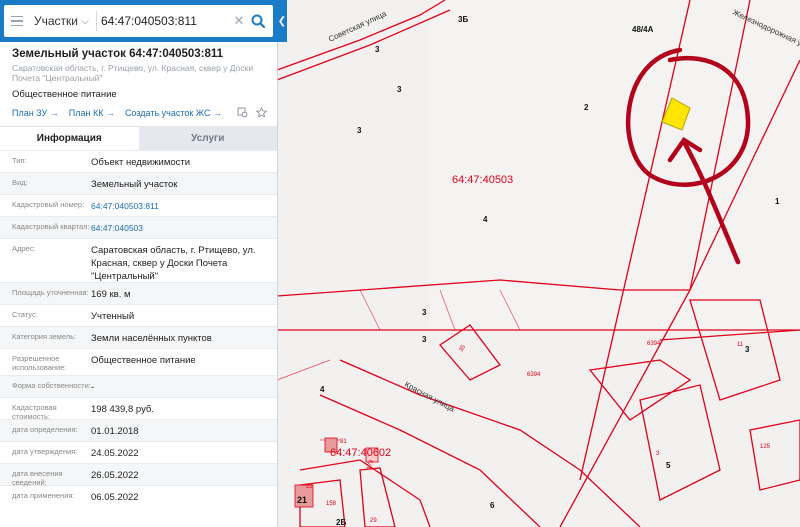 Image resolution: width=800 pixels, height=527 pixels. What do you see at coordinates (765, 447) in the screenshot?
I see `svg-text: 125` at bounding box center [765, 447].